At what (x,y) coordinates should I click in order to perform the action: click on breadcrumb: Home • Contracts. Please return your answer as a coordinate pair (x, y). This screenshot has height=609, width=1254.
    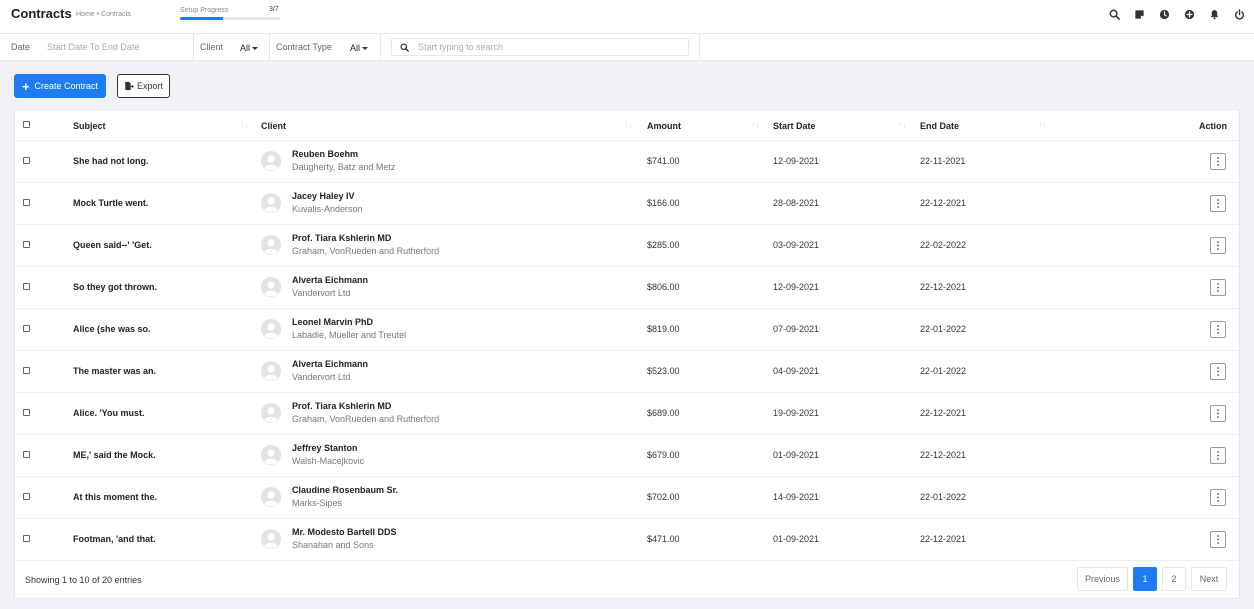
    Looking at the image, I should click on (103, 14).